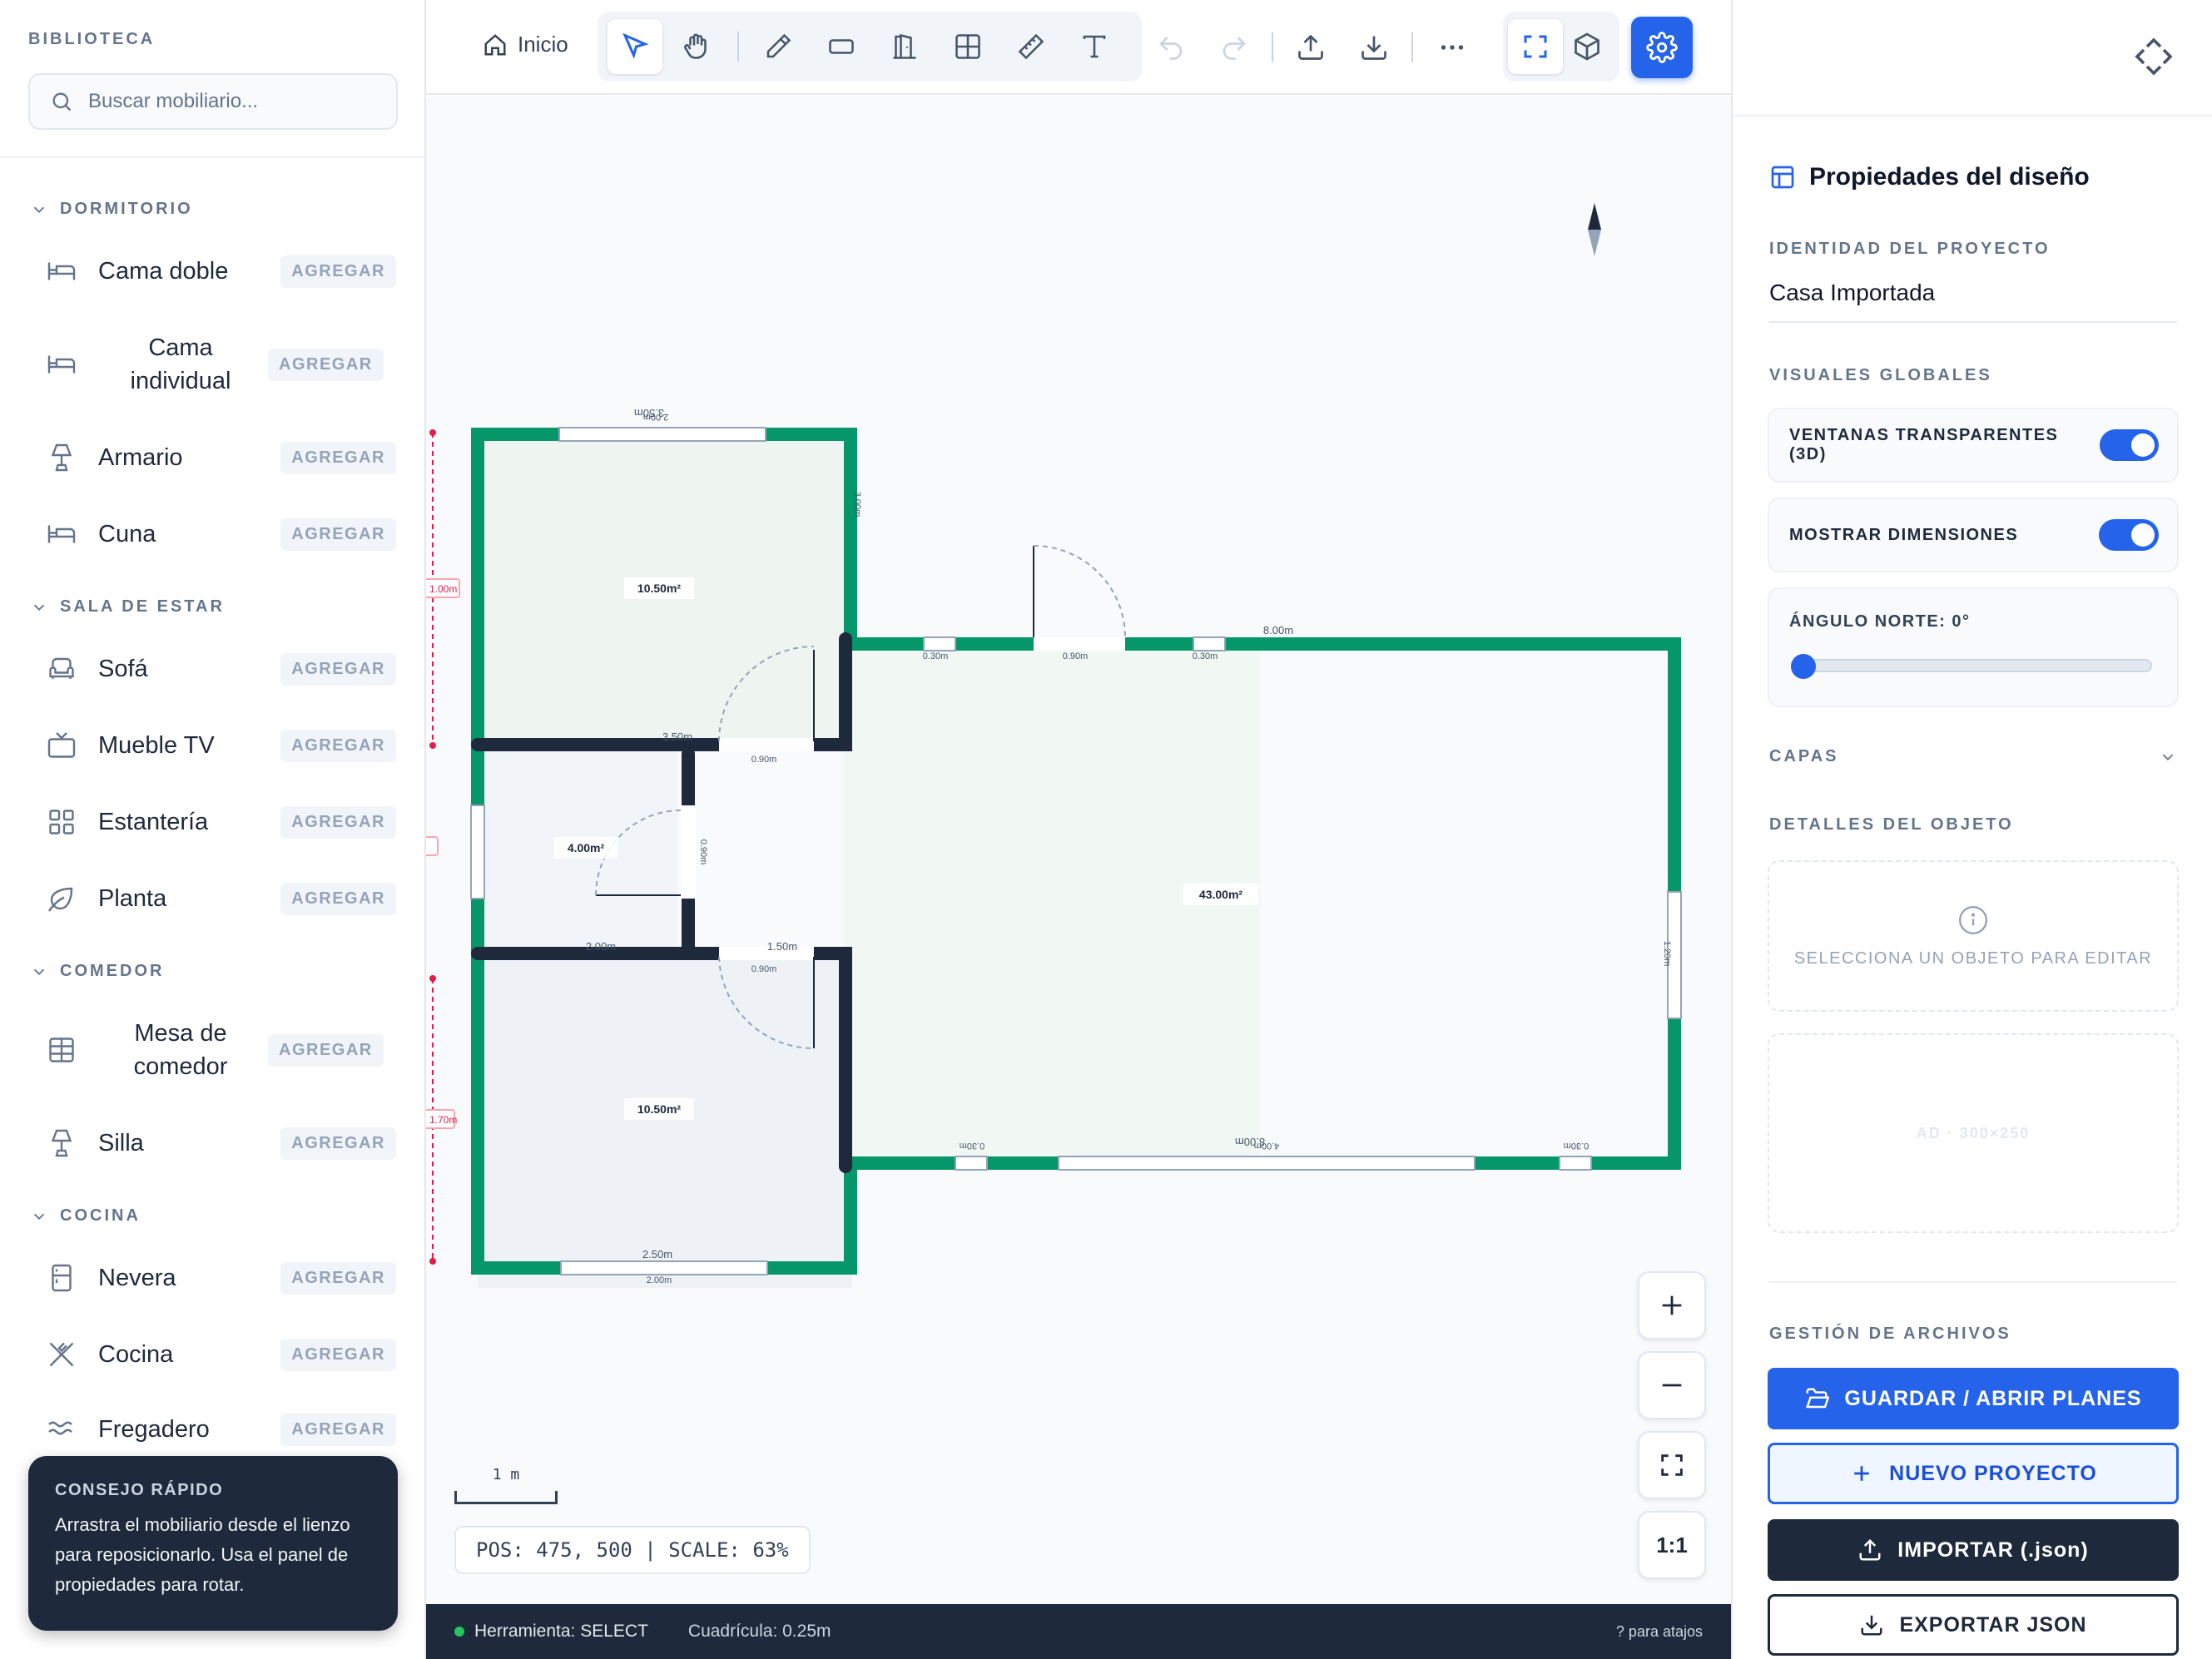  I want to click on ruler-icon, so click(1031, 46).